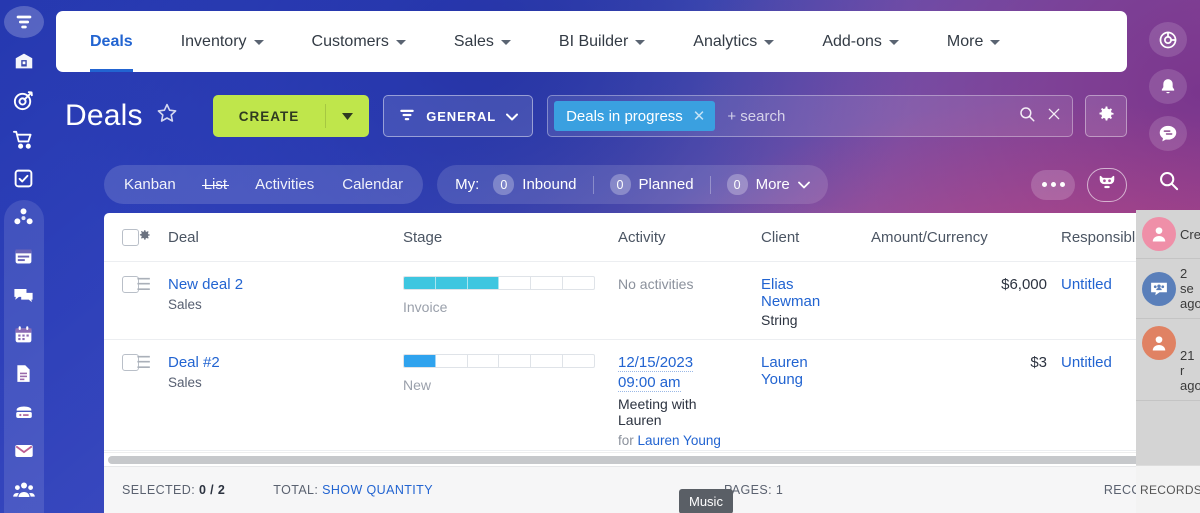  I want to click on target-icon, so click(24, 100).